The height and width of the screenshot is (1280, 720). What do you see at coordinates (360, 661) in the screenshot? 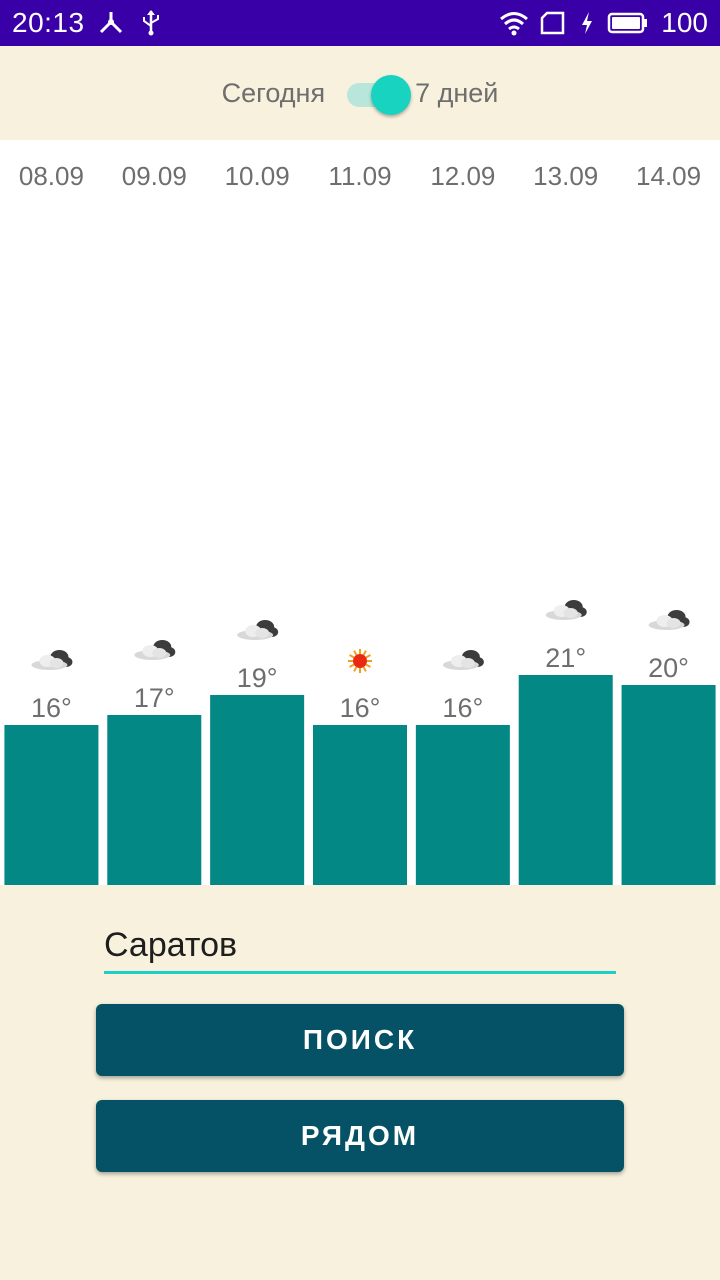
I see `sun-icon` at bounding box center [360, 661].